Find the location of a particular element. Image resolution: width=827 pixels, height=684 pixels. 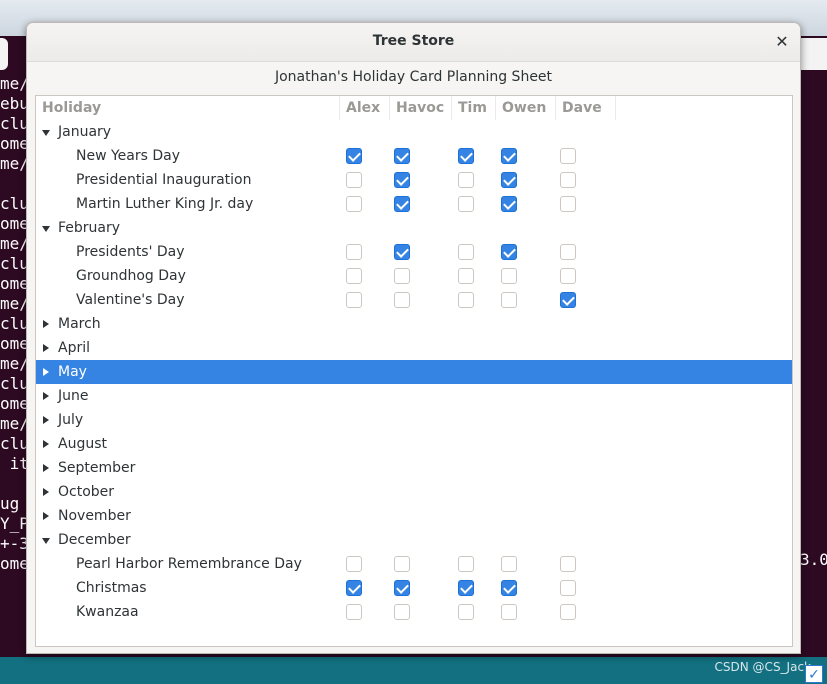

close-button: ✕ is located at coordinates (782, 42).